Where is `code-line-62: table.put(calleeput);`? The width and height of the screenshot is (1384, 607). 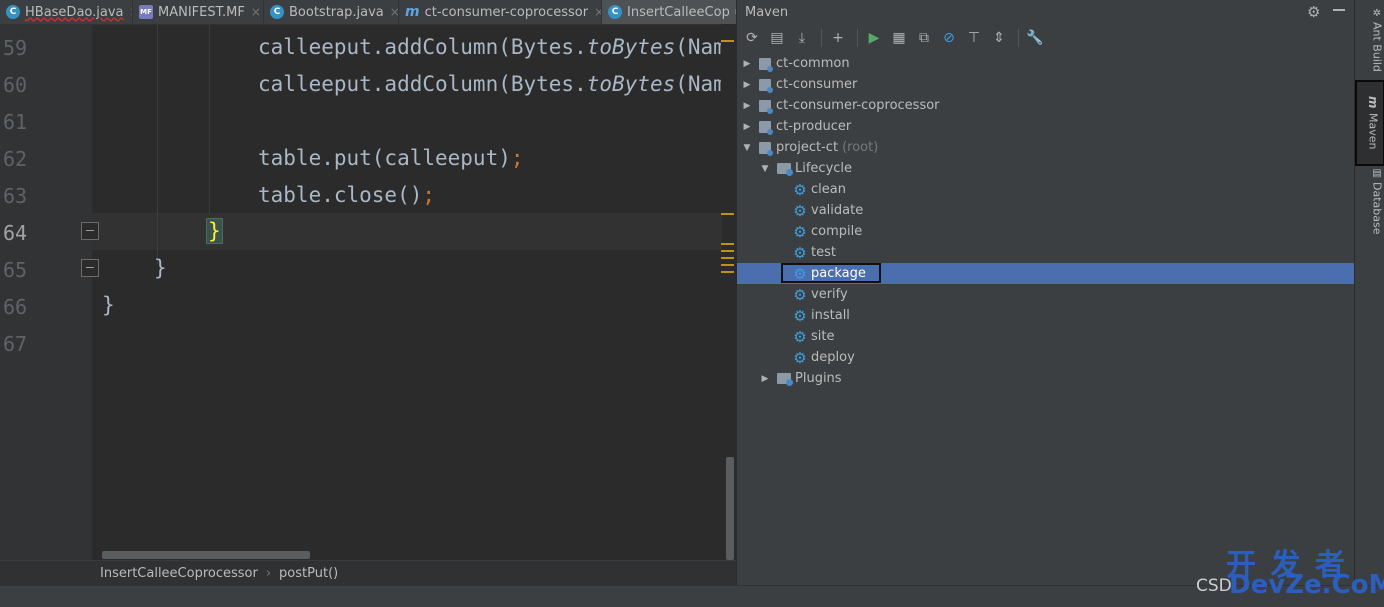
code-line-62: table.put(calleeput); is located at coordinates (391, 158).